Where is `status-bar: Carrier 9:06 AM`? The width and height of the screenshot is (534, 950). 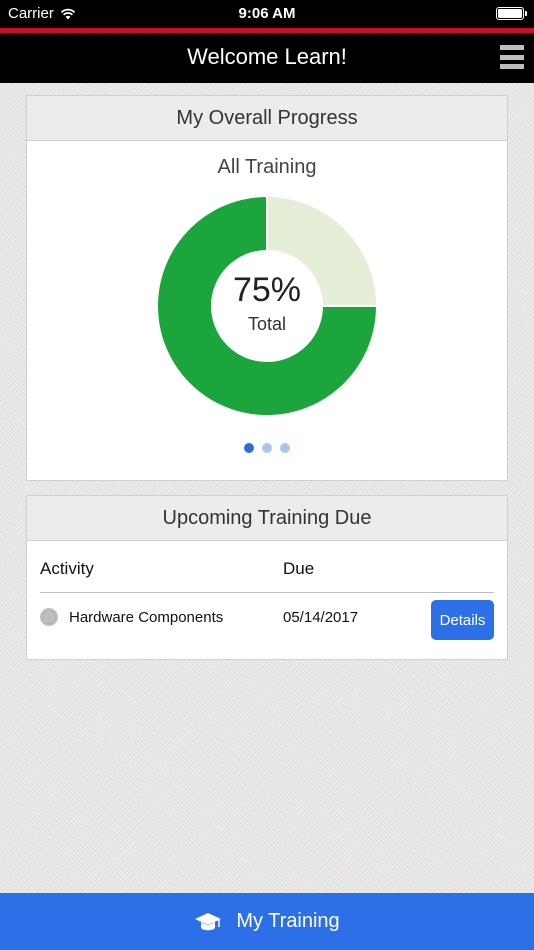
status-bar: Carrier 9:06 AM is located at coordinates (267, 14).